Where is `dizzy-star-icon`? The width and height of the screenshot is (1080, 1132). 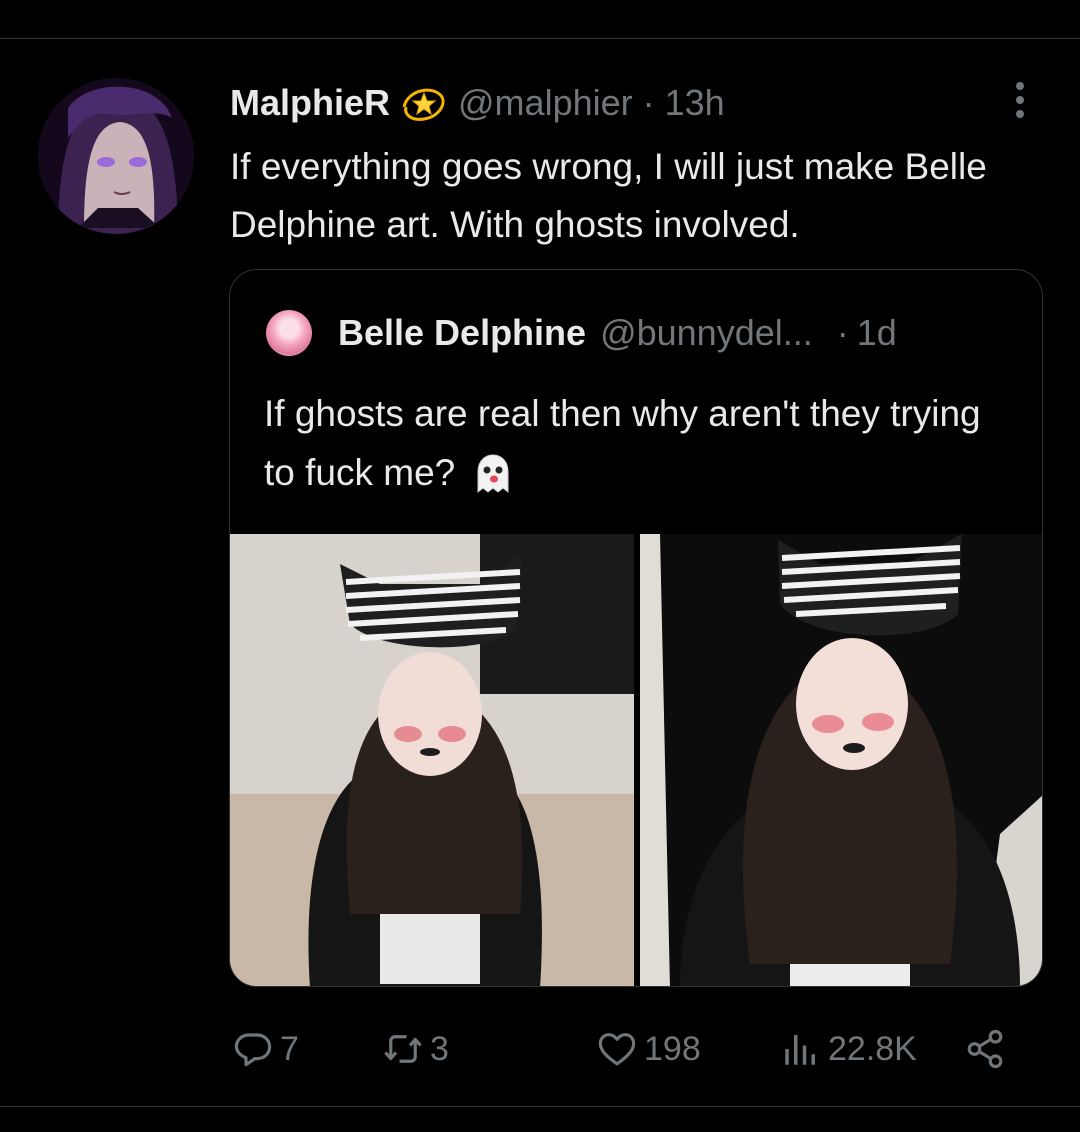 dizzy-star-icon is located at coordinates (423, 104).